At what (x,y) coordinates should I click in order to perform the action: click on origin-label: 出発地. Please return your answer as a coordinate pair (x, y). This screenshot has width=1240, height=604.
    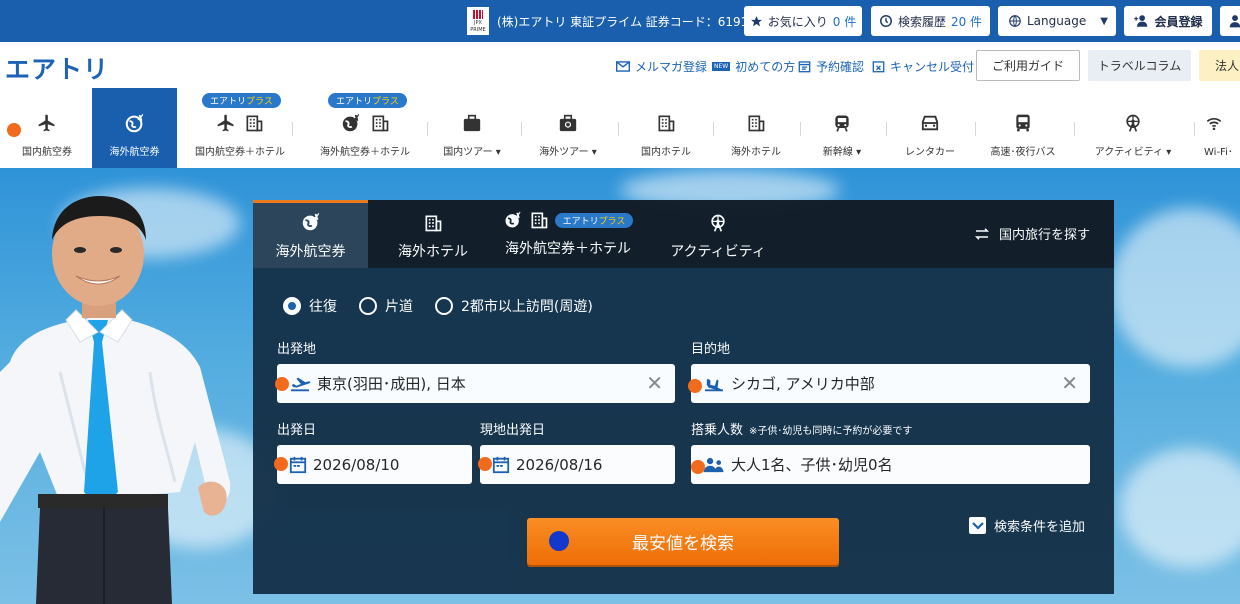
    Looking at the image, I should click on (297, 349).